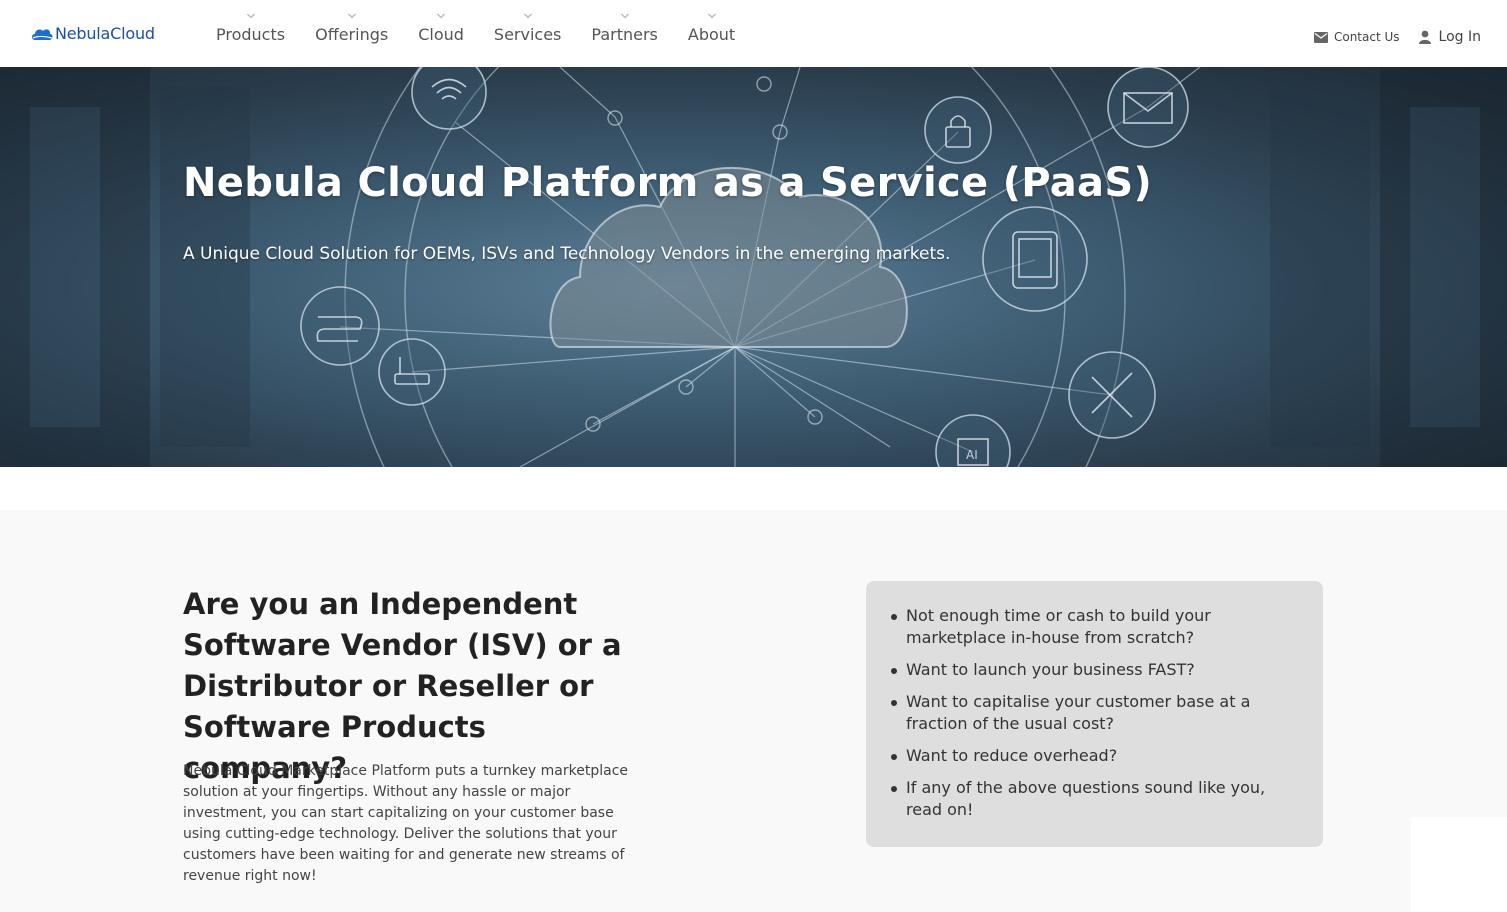  I want to click on nav-label: Products, so click(251, 34).